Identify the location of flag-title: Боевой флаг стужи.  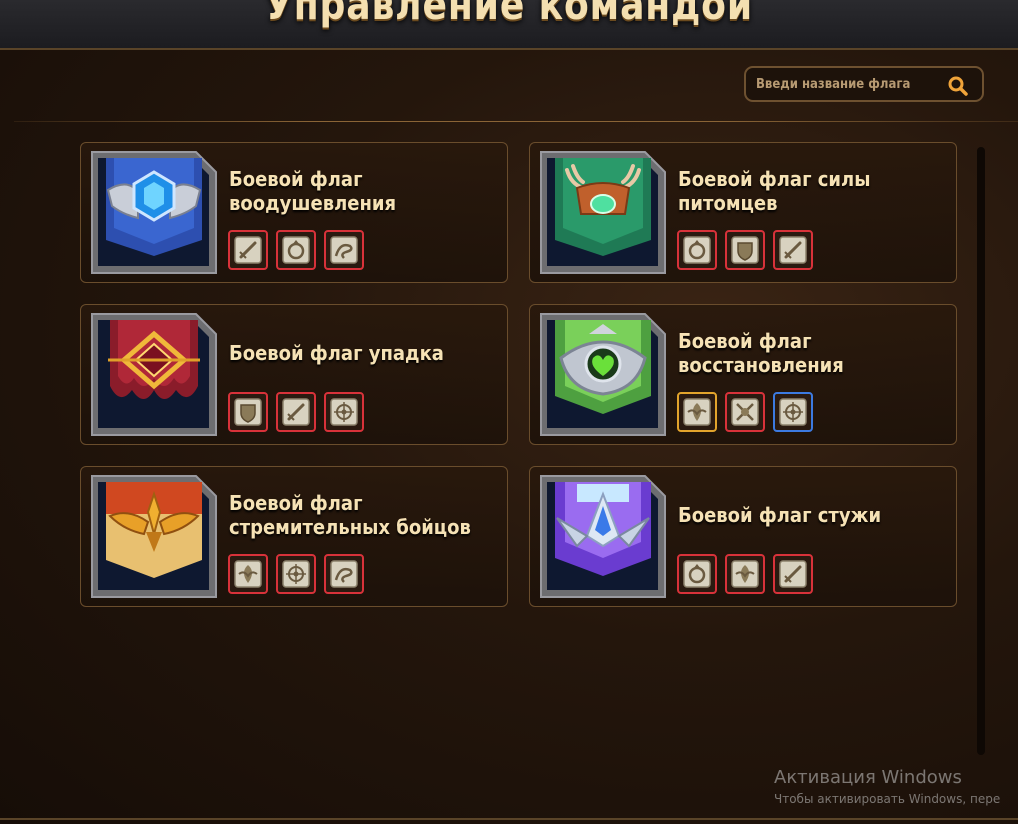
(813, 515).